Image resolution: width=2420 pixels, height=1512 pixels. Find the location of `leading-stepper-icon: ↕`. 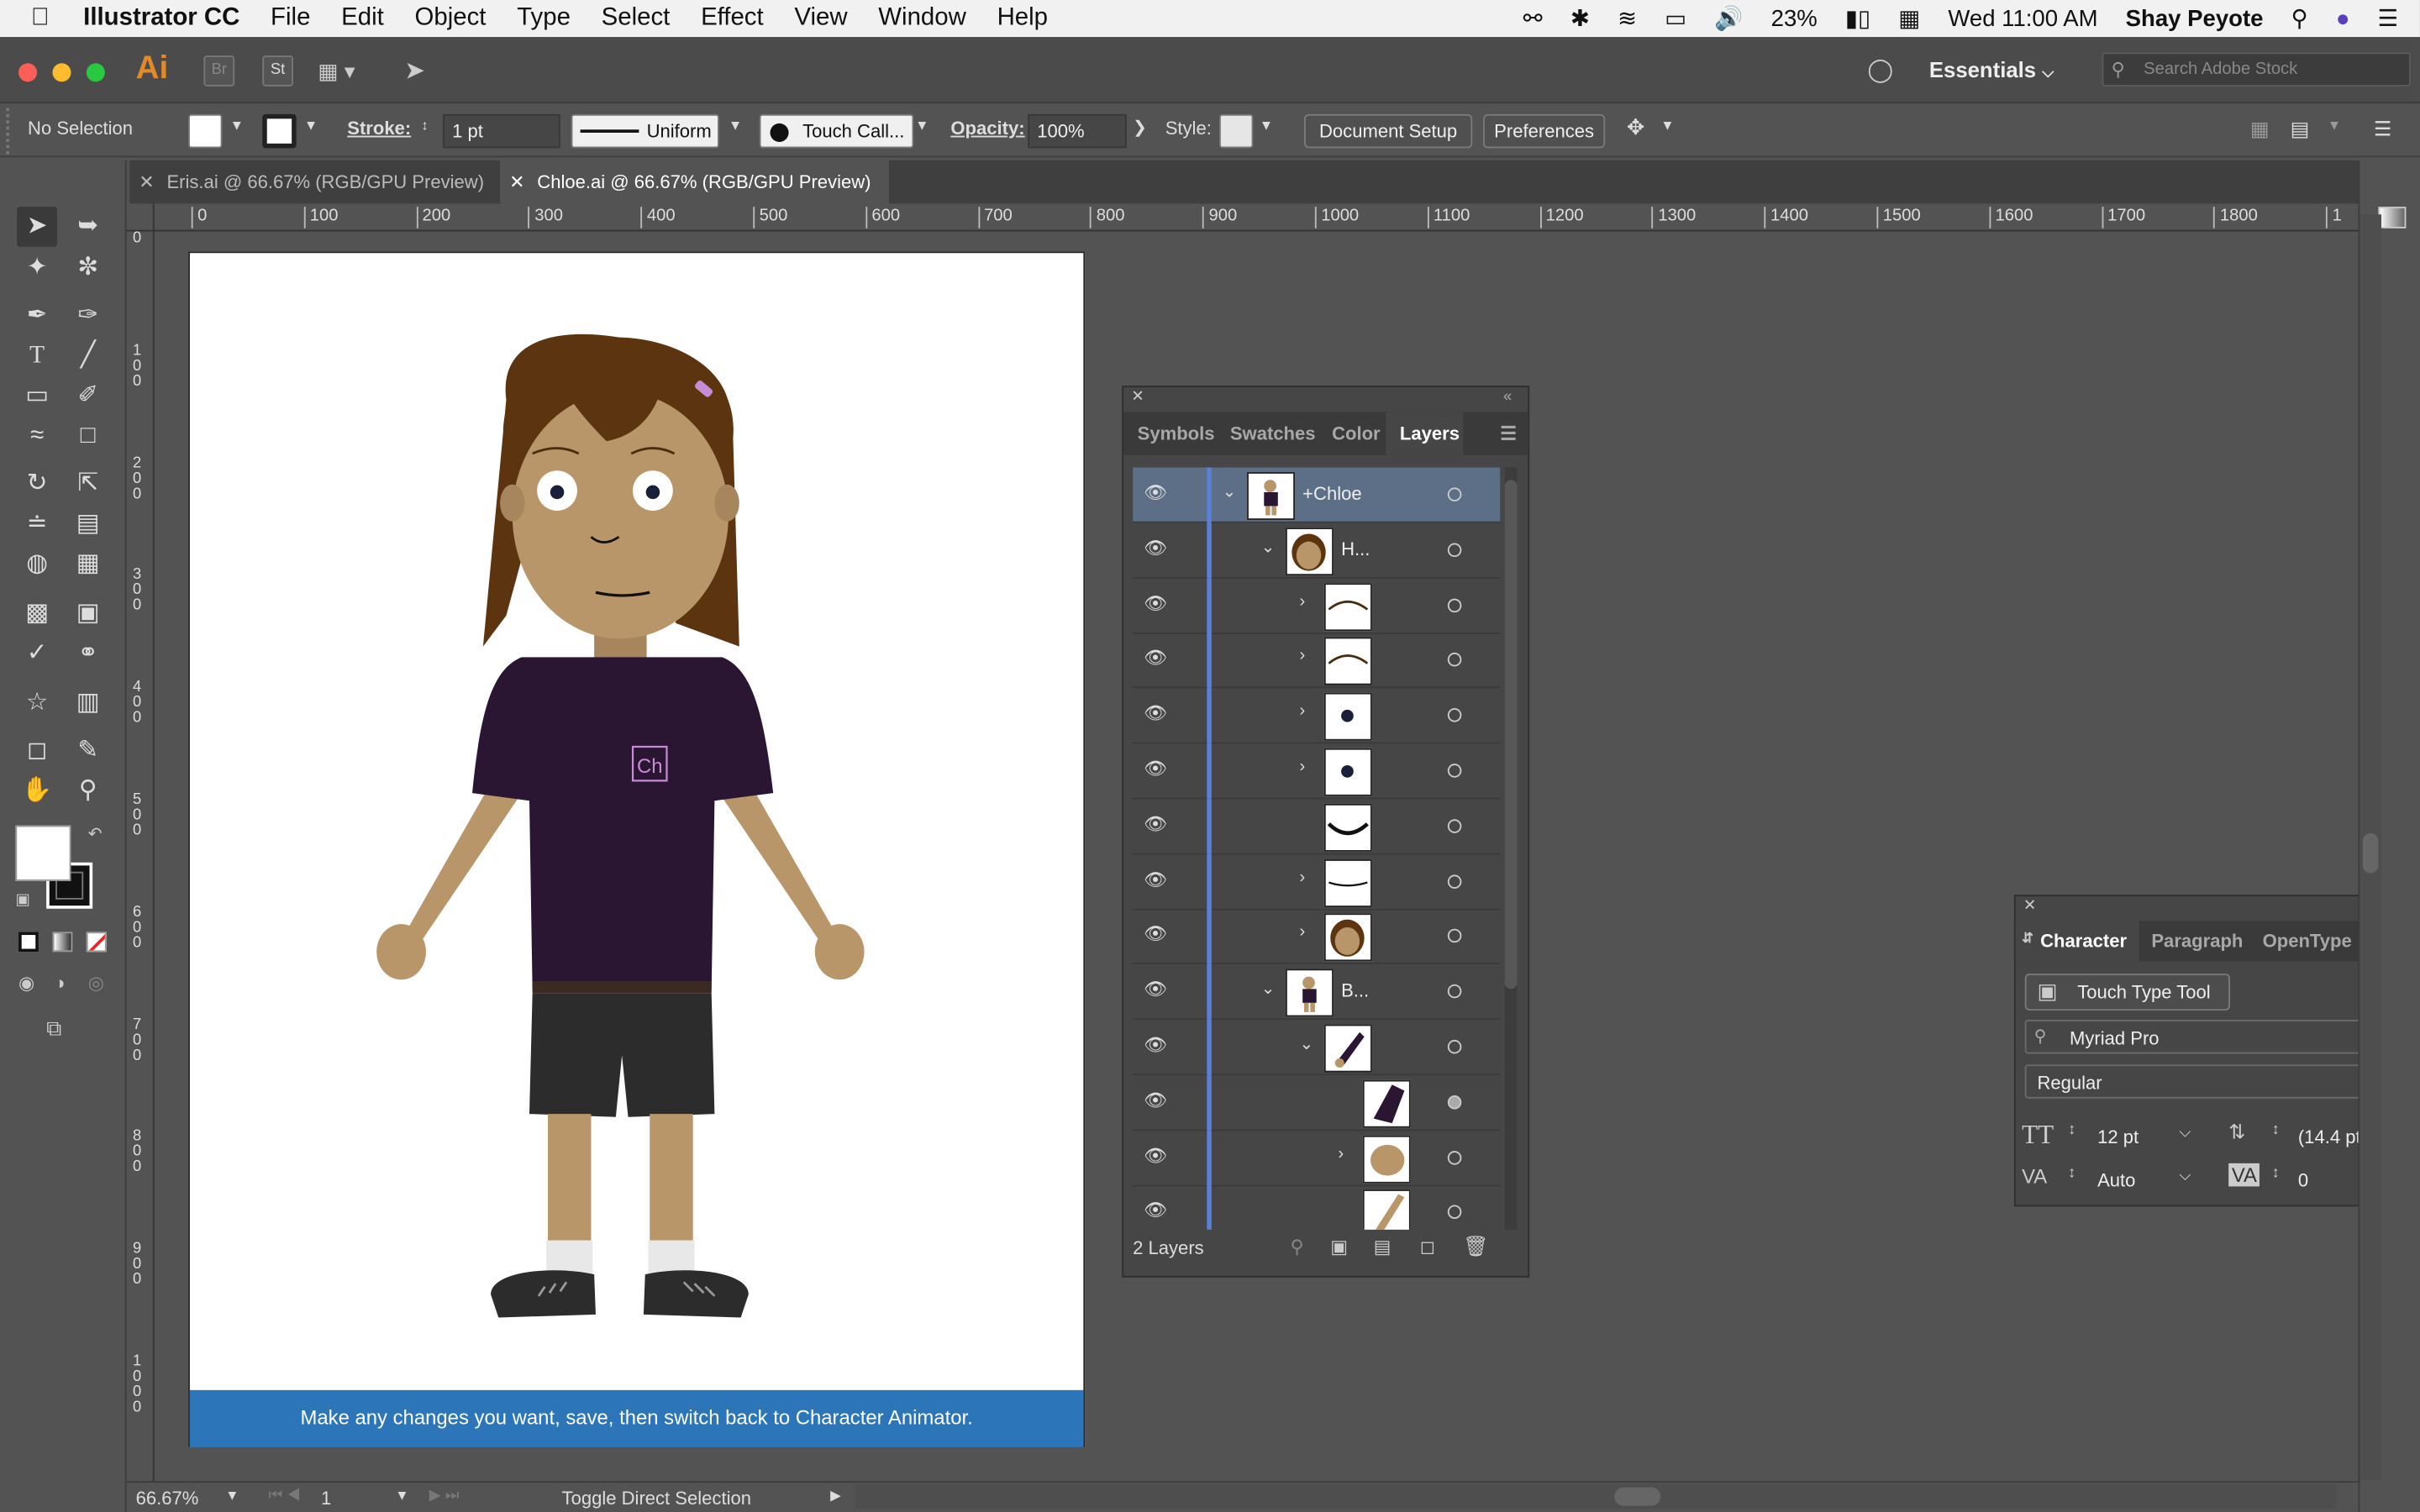

leading-stepper-icon: ↕ is located at coordinates (2276, 1129).